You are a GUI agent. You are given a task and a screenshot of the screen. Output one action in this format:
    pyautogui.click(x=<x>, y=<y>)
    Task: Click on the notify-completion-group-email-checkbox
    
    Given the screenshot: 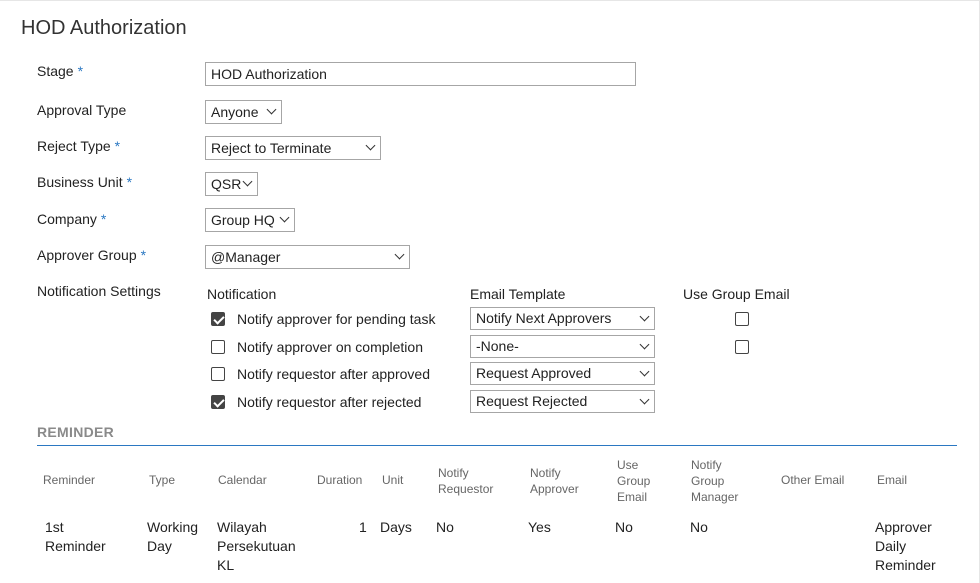 What is the action you would take?
    pyautogui.click(x=742, y=347)
    